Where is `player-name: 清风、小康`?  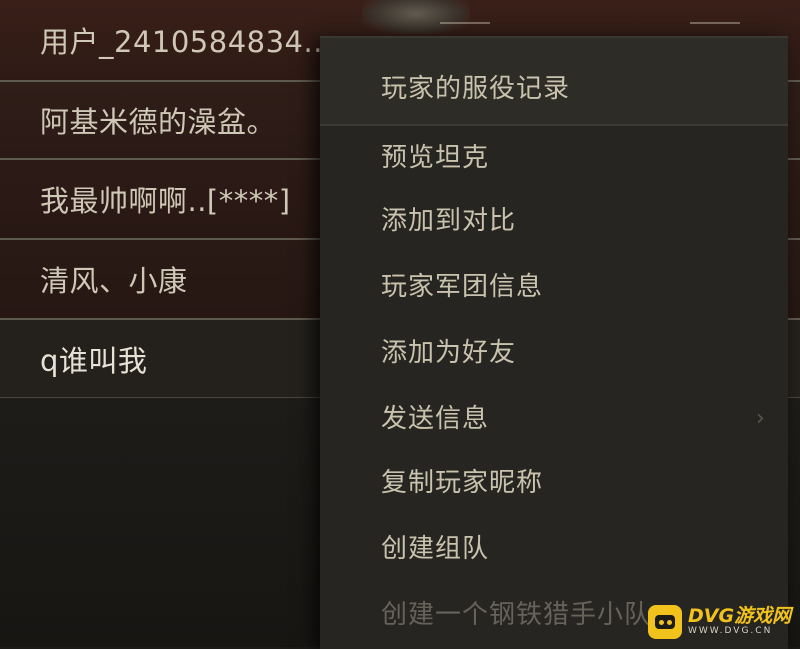
player-name: 清风、小康 is located at coordinates (114, 281).